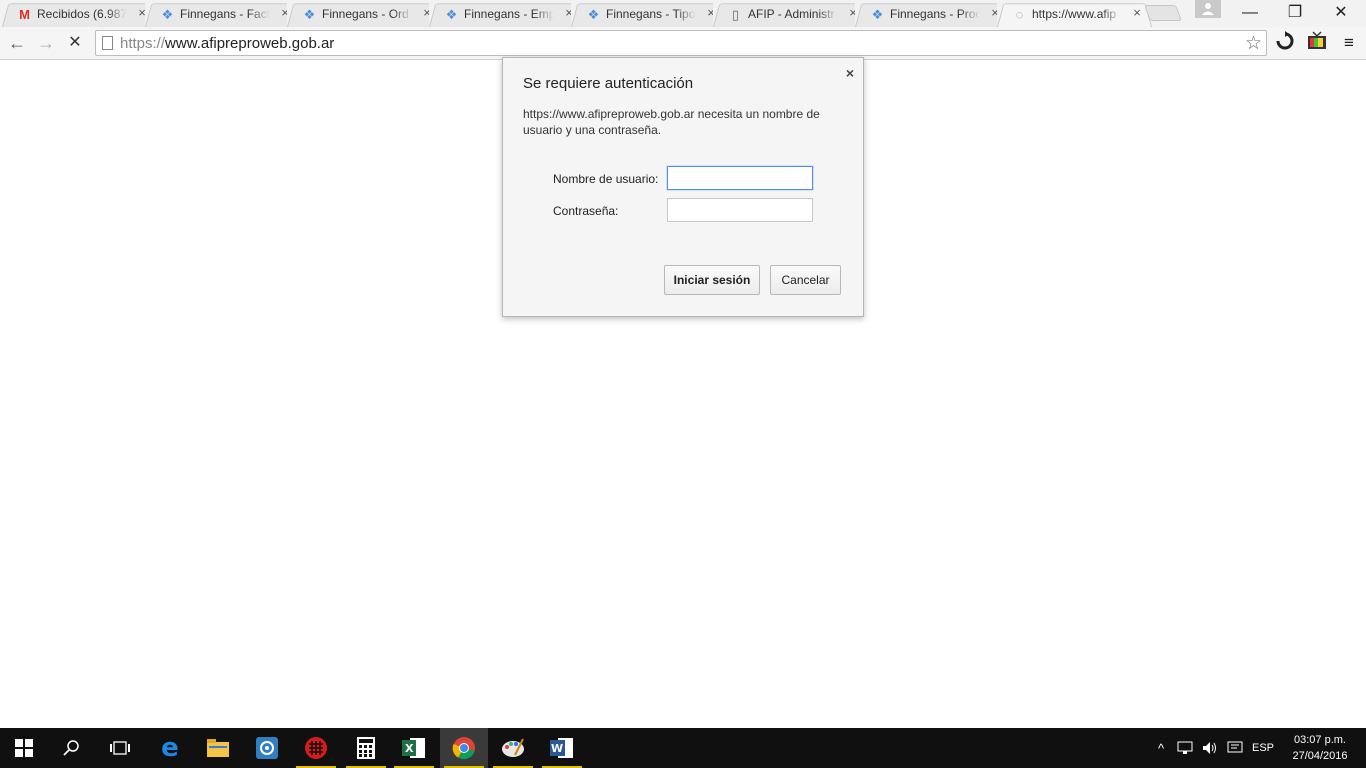 Image resolution: width=1366 pixels, height=768 pixels. What do you see at coordinates (793, 14) in the screenshot?
I see `tab-title: AFIP - Administr` at bounding box center [793, 14].